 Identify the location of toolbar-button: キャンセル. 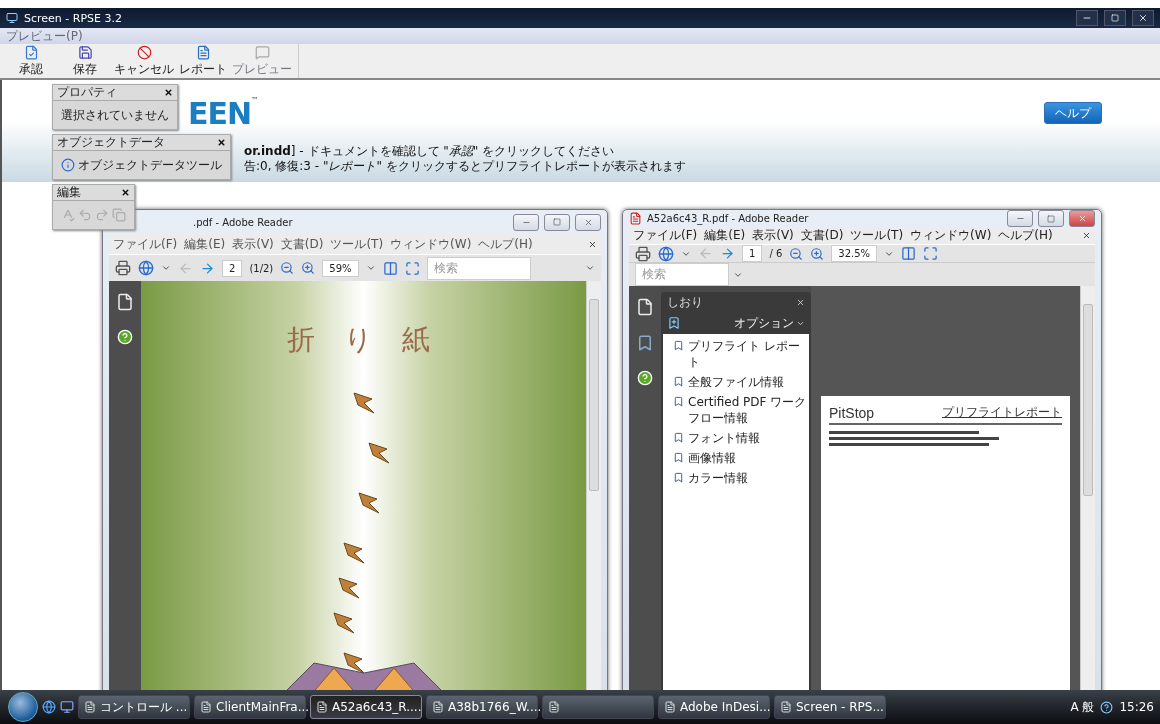
(144, 61).